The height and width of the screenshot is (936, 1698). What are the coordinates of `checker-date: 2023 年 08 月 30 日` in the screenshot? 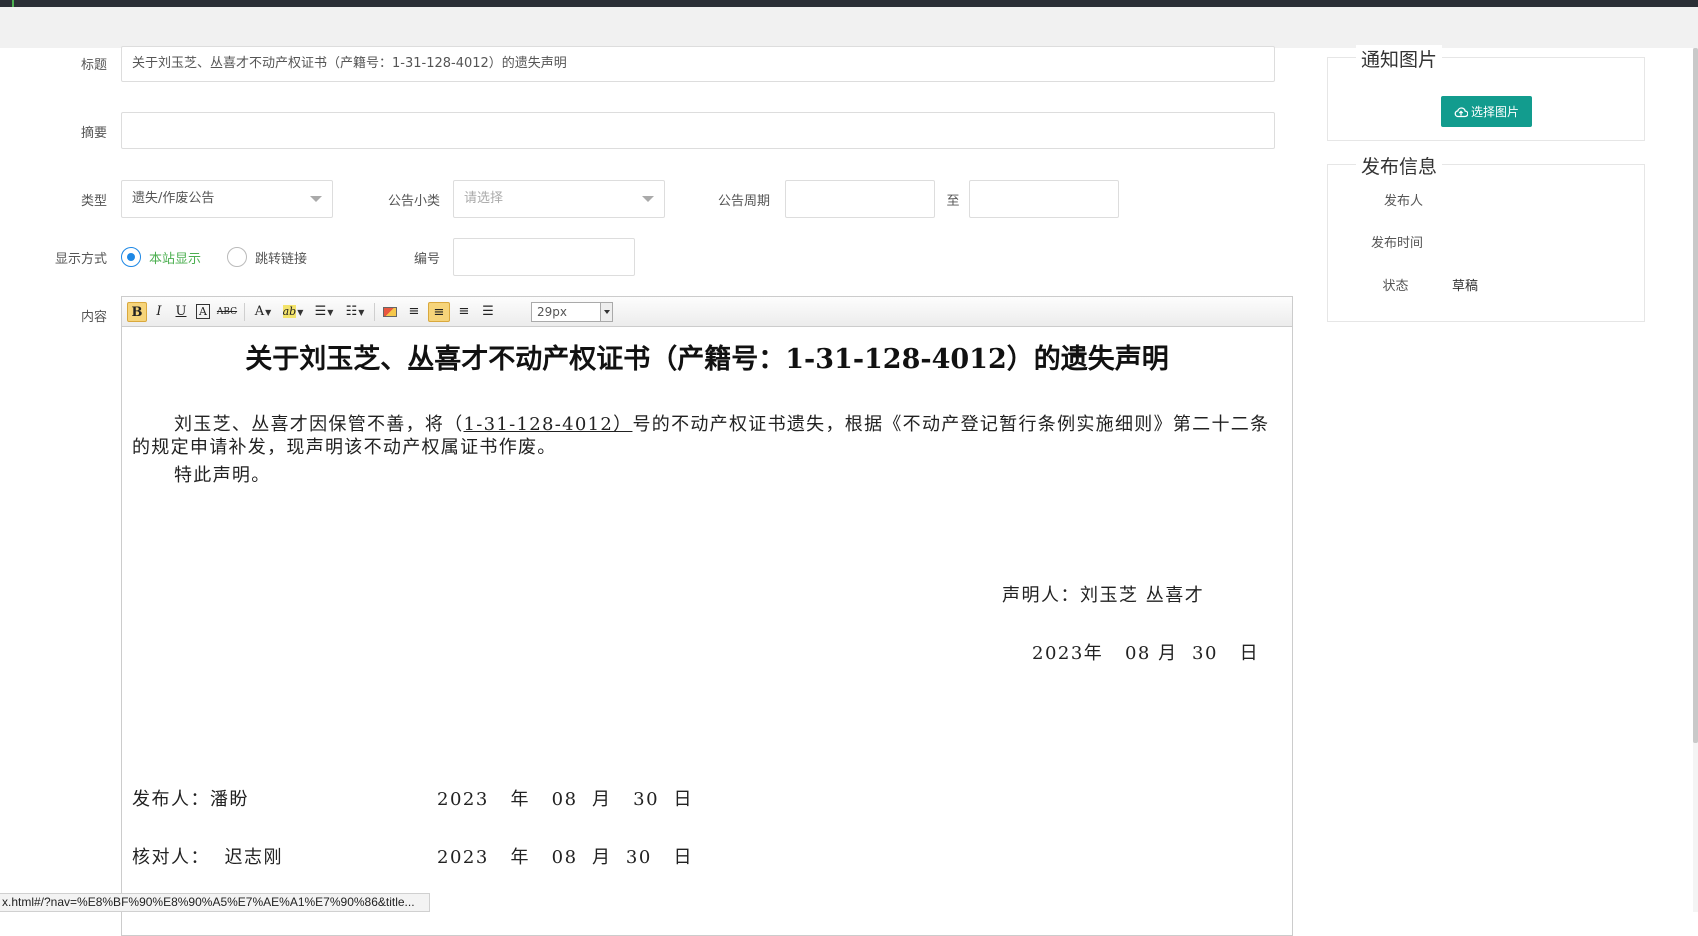 It's located at (565, 857).